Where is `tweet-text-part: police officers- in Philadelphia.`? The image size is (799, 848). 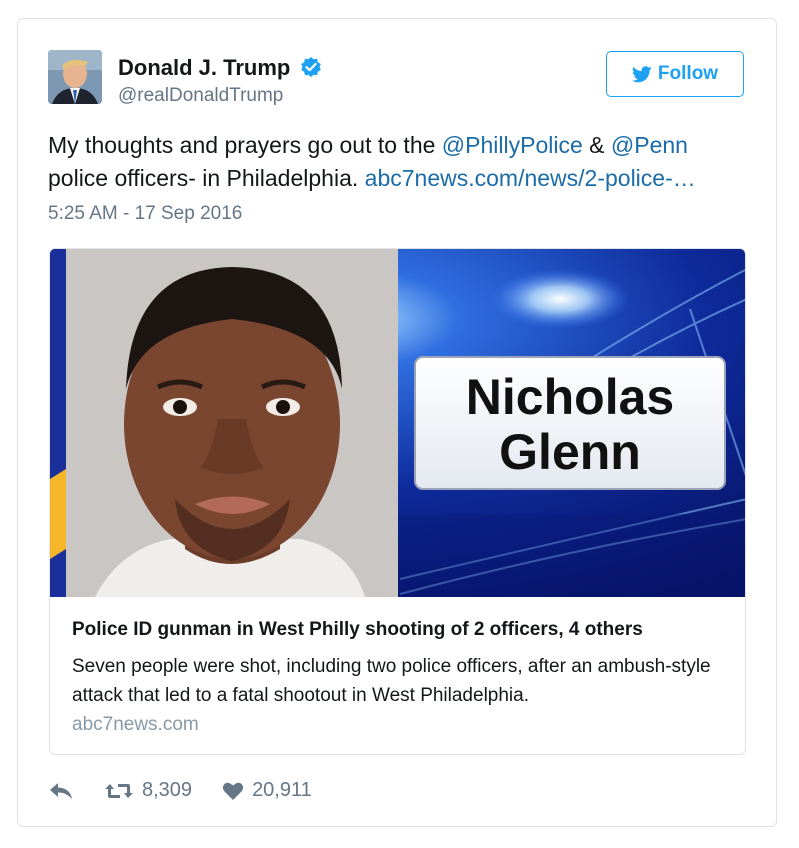
tweet-text-part: police officers- in Philadelphia. is located at coordinates (206, 178).